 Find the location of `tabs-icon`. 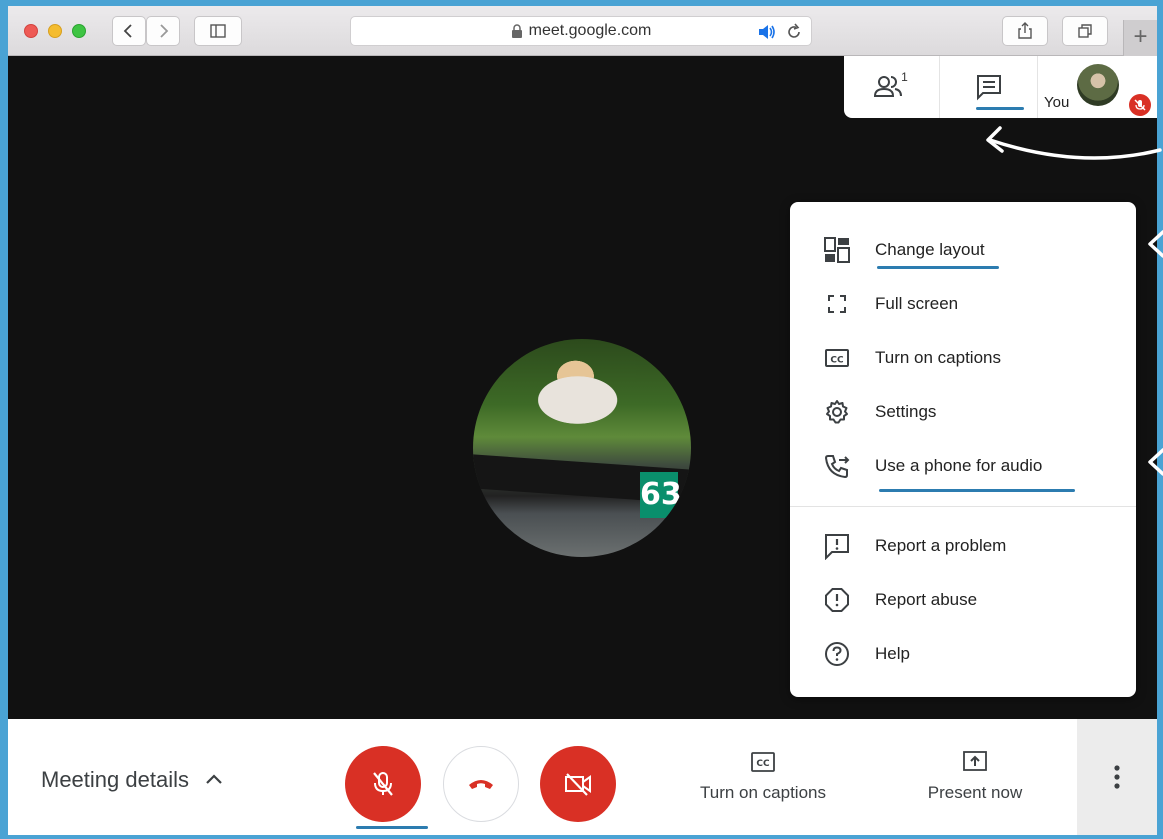

tabs-icon is located at coordinates (1085, 31).